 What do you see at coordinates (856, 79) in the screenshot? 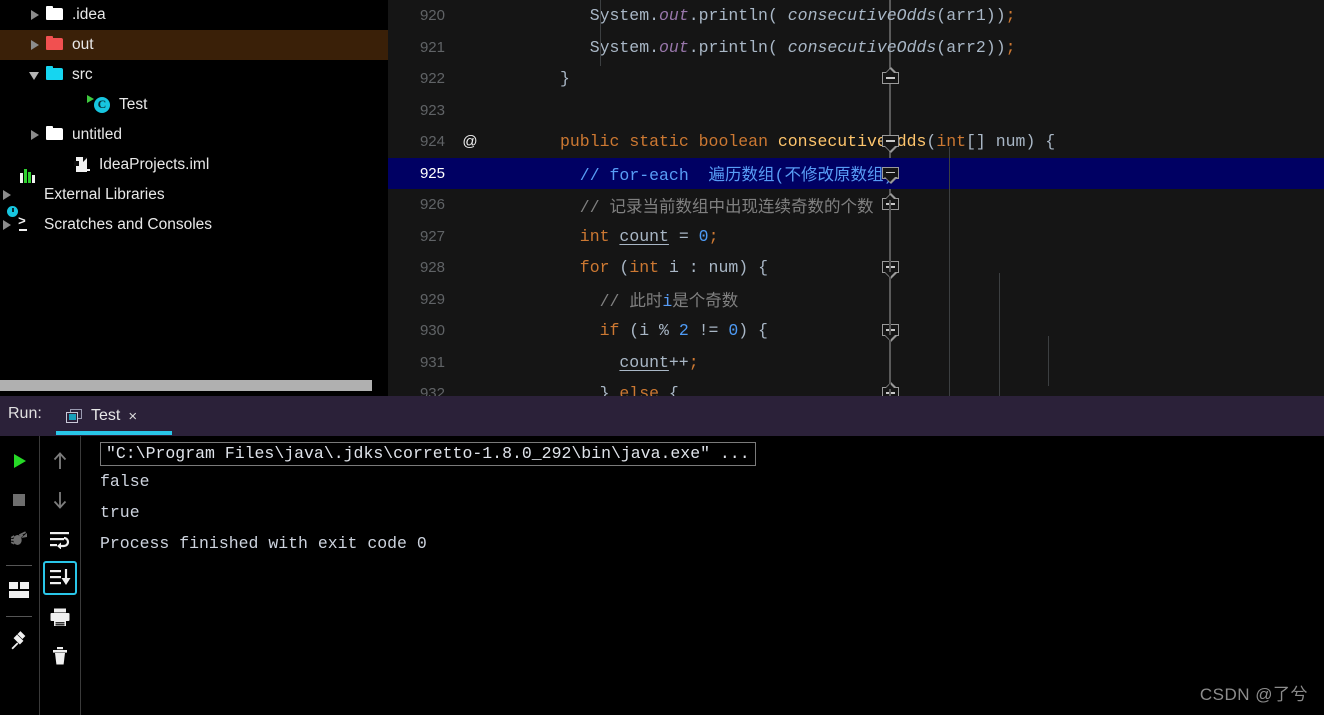
I see `code-line: 922}` at bounding box center [856, 79].